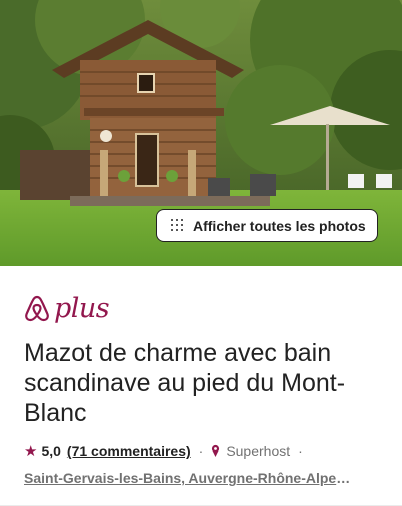 The width and height of the screenshot is (402, 506). Describe the element at coordinates (258, 451) in the screenshot. I see `superhost-label: Superhost` at that location.